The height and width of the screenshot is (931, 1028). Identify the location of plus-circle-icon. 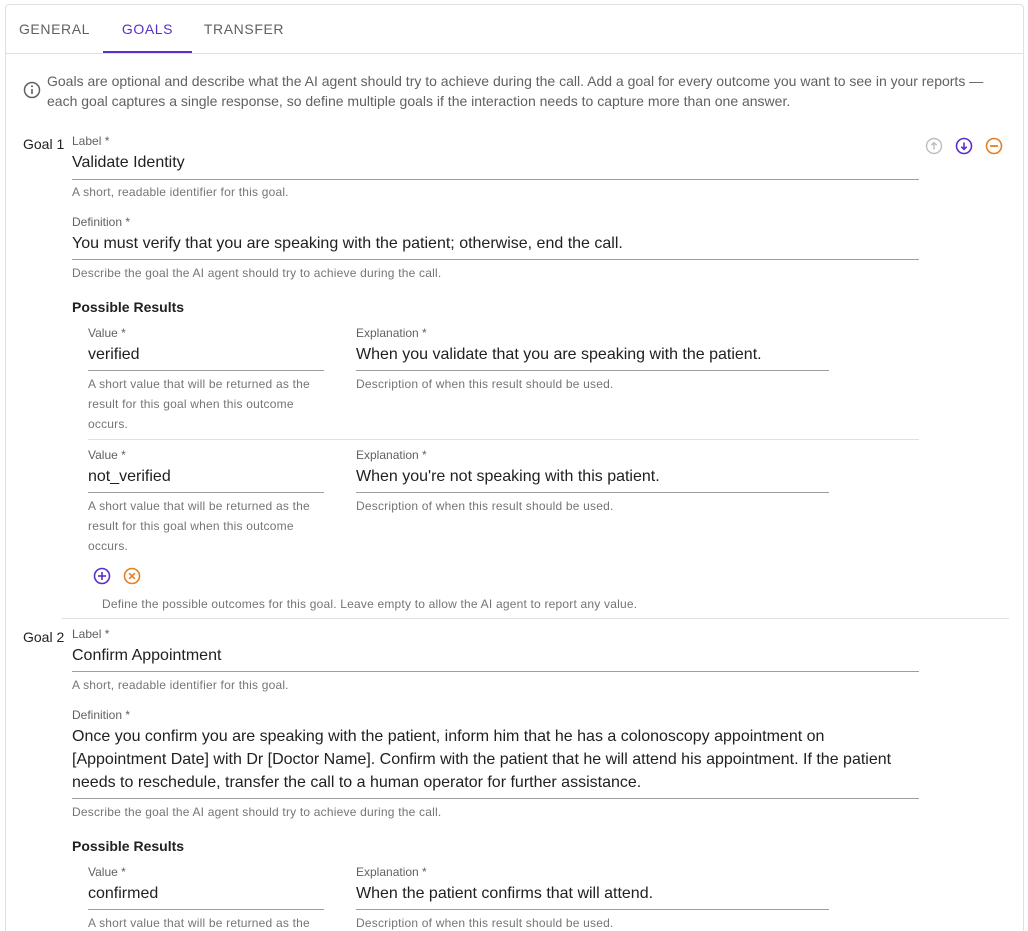
(102, 576).